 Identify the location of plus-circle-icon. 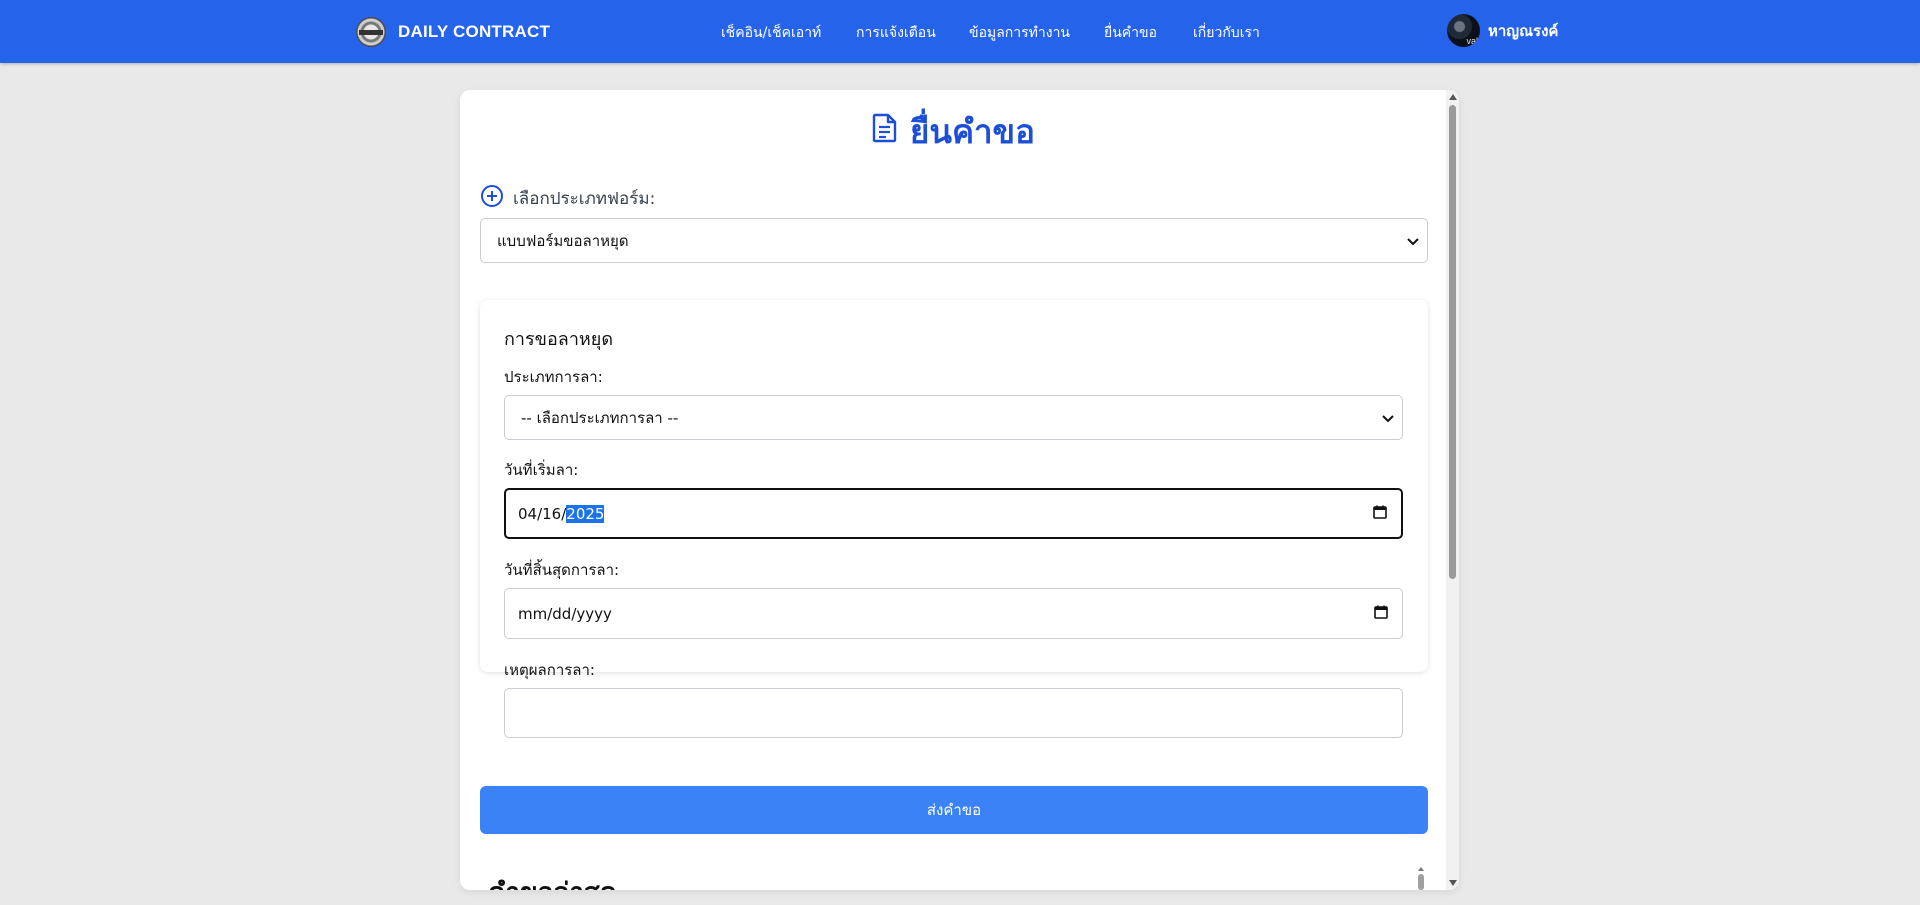
(496, 198).